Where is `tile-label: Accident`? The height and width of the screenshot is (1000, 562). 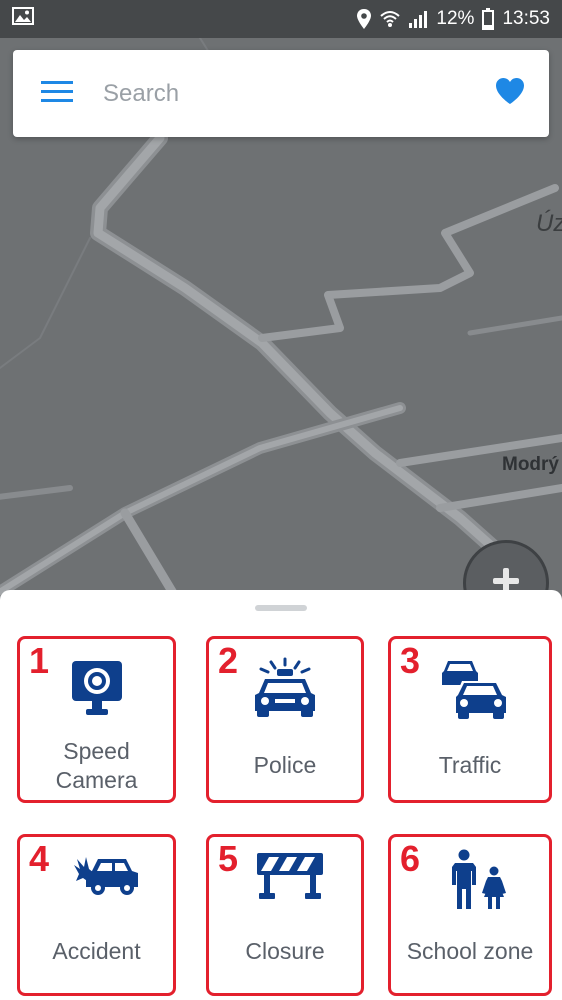
tile-label: Accident is located at coordinates (96, 951).